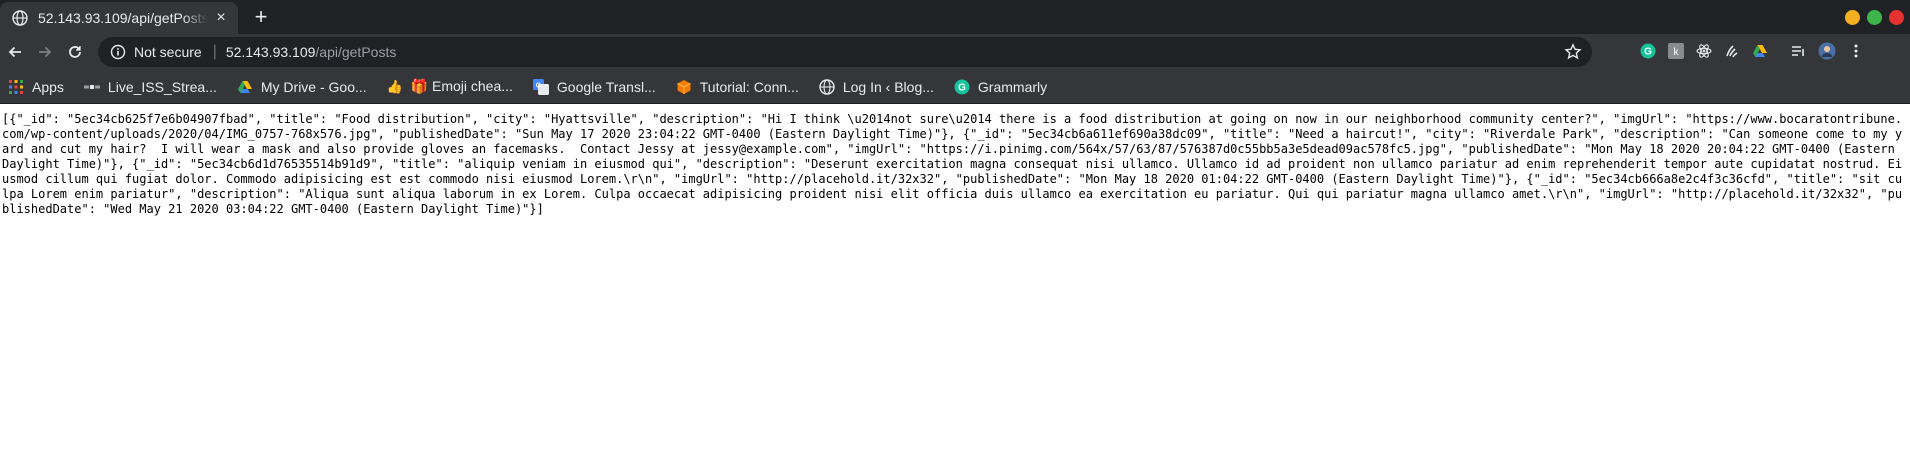  Describe the element at coordinates (123, 18) in the screenshot. I see `tab-title: 52.143.93.109/api/getPosts` at that location.